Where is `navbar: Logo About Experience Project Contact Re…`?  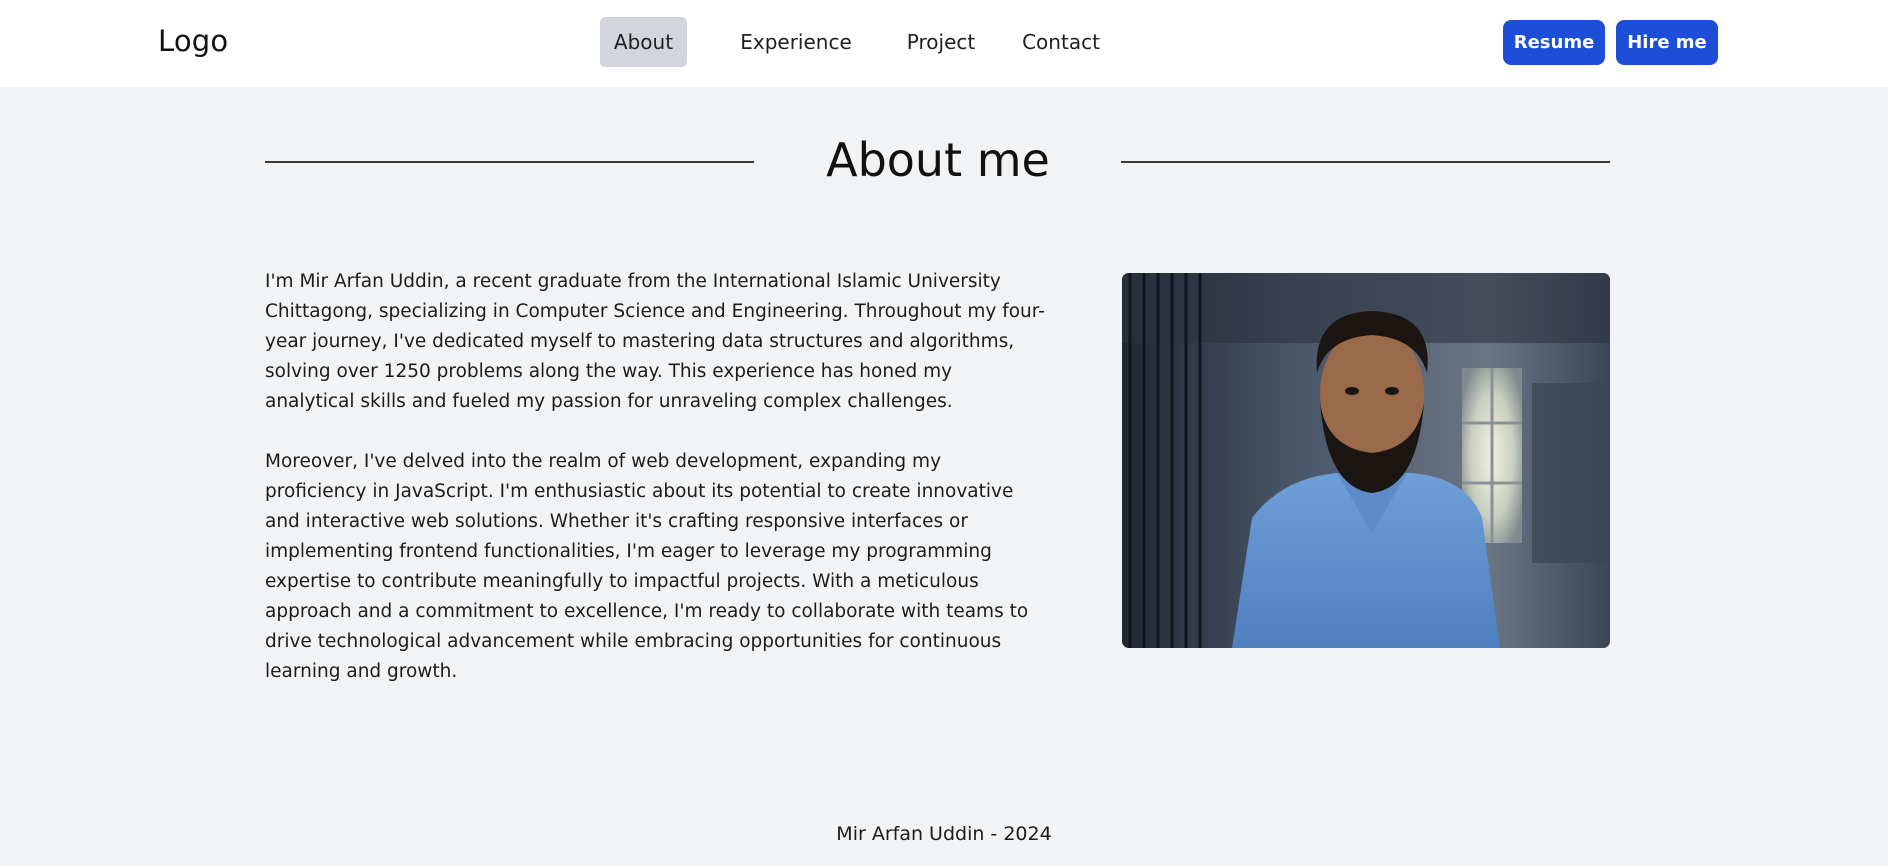
navbar: Logo About Experience Project Contact Re… is located at coordinates (944, 43).